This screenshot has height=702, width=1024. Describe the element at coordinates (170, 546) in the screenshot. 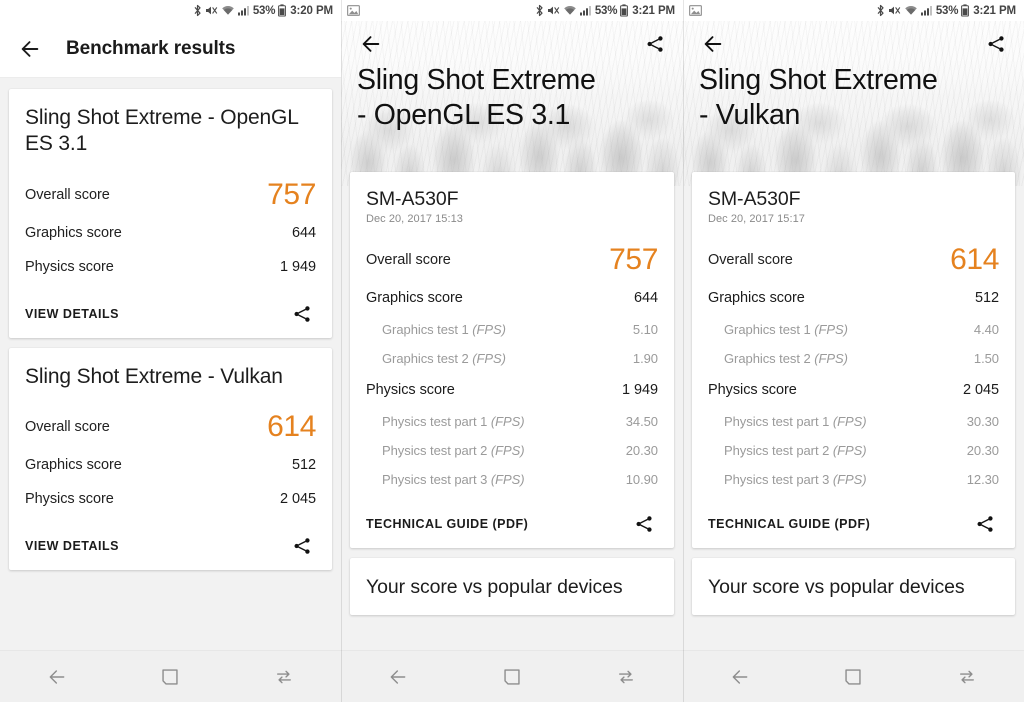

I see `card-actions: VIEW DETAILS` at that location.